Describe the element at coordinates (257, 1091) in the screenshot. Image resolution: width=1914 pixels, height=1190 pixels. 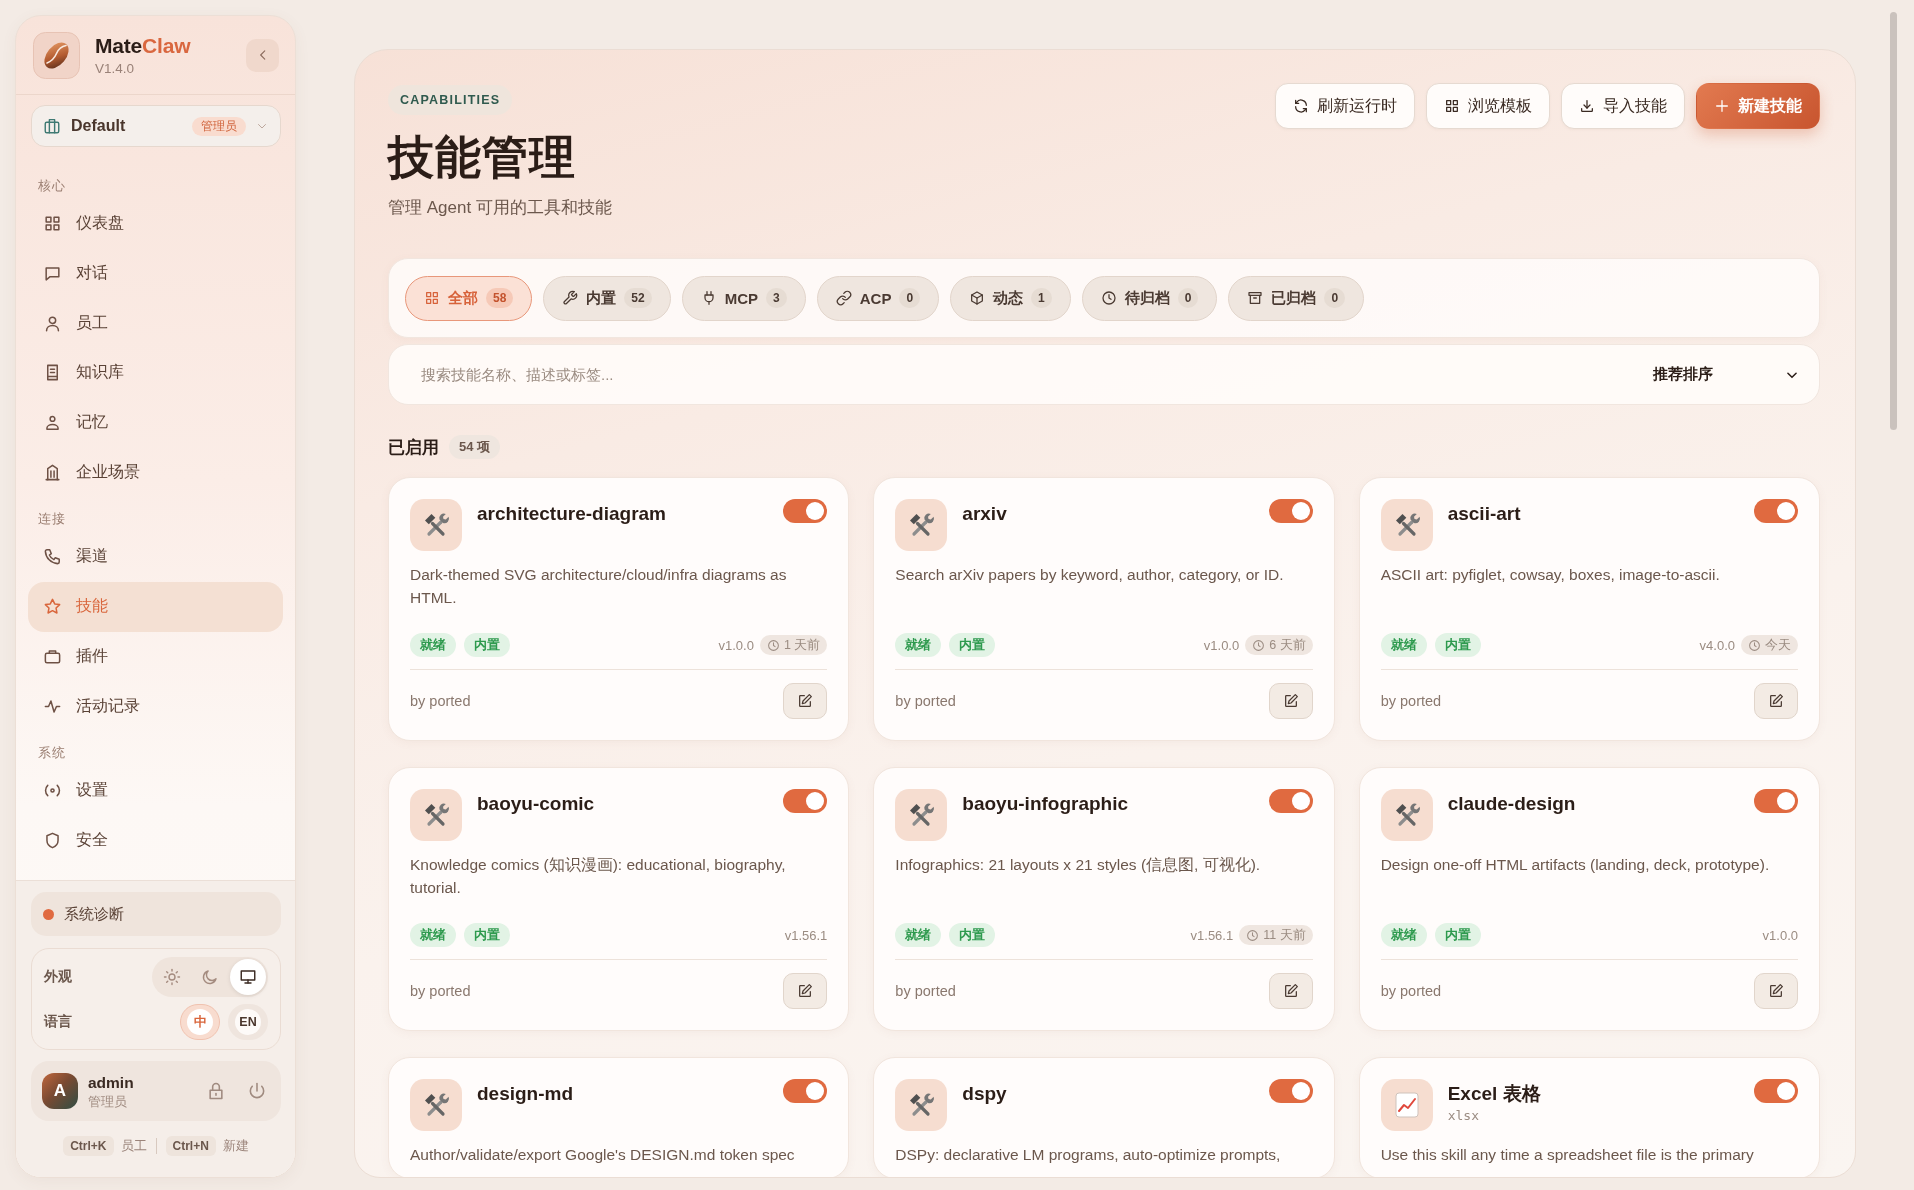
I see `power-icon` at that location.